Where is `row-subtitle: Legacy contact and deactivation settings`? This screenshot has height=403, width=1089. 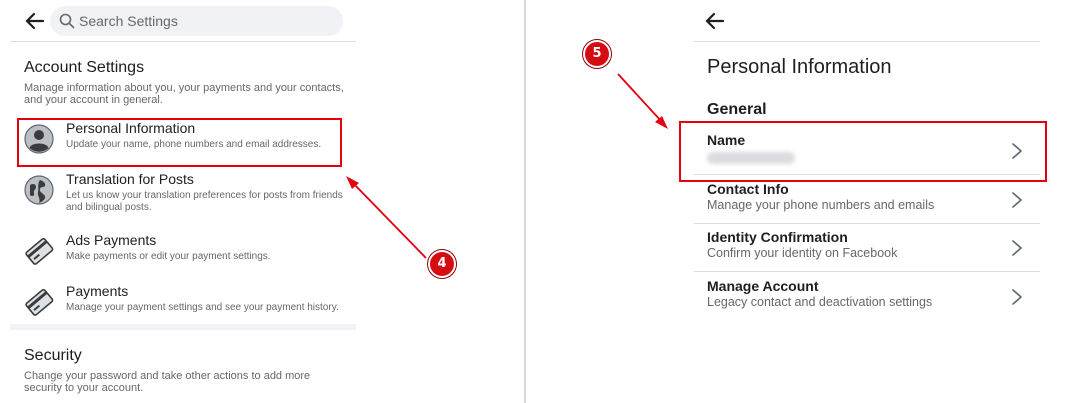 row-subtitle: Legacy contact and deactivation settings is located at coordinates (820, 302).